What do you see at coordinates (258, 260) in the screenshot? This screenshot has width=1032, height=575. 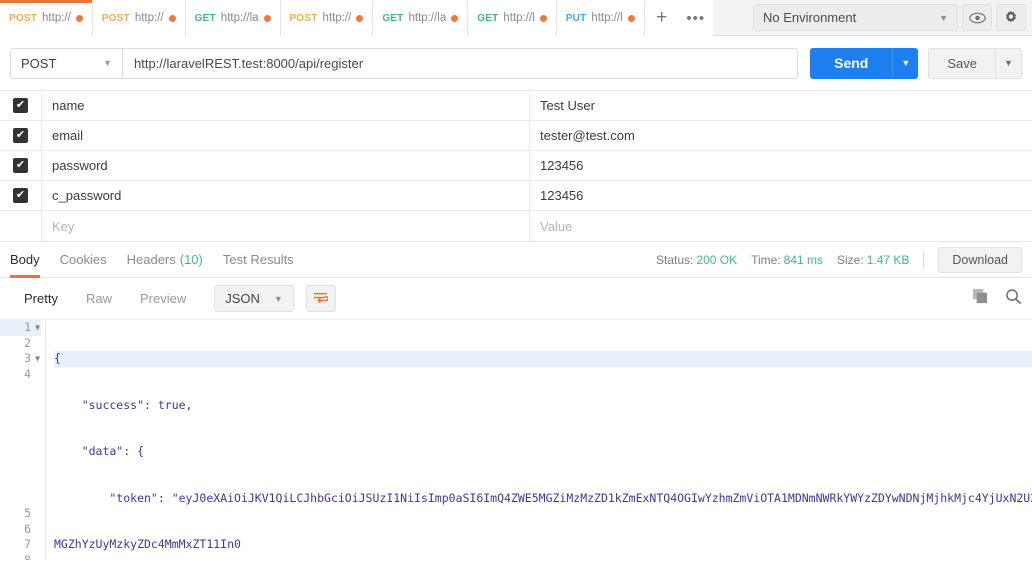 I see `tab-test-results: Test Results` at bounding box center [258, 260].